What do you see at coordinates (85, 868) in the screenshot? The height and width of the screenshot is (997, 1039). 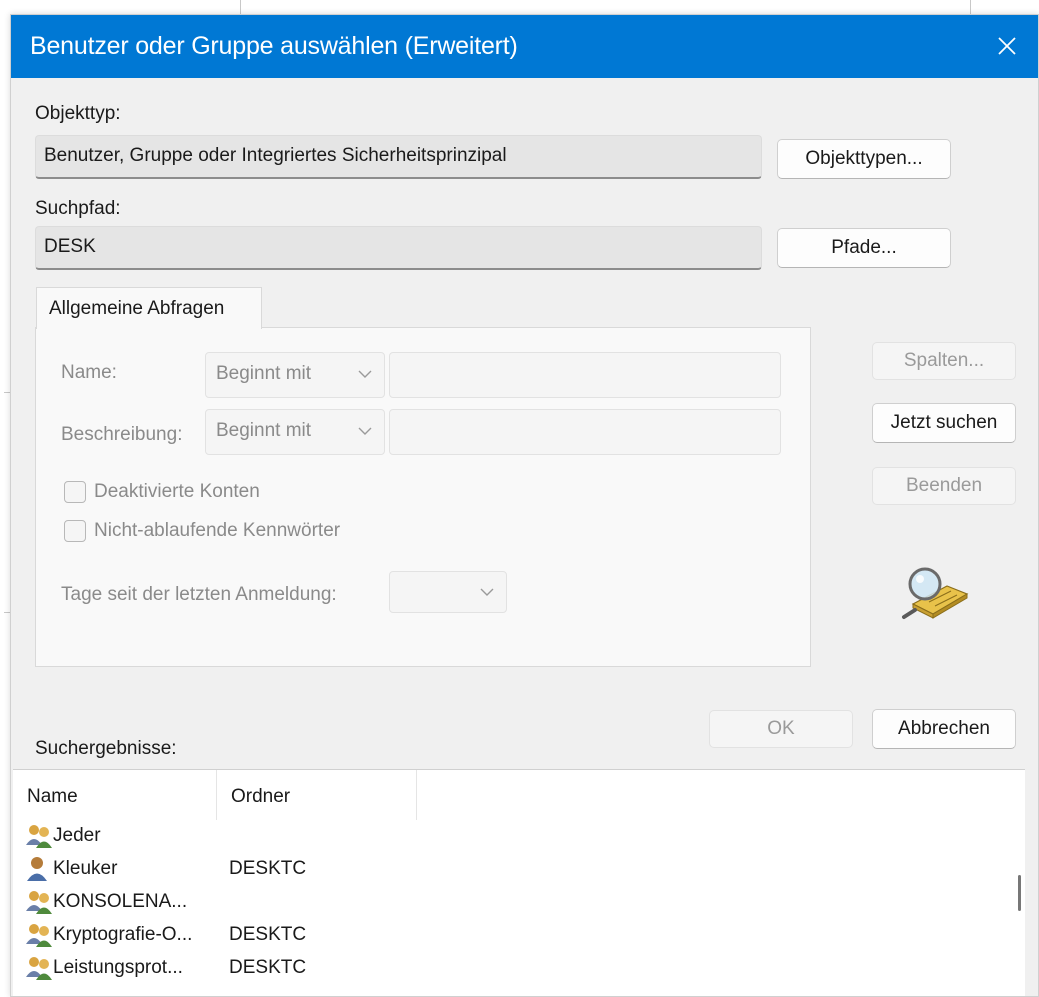 I see `result-name: Kleuker` at bounding box center [85, 868].